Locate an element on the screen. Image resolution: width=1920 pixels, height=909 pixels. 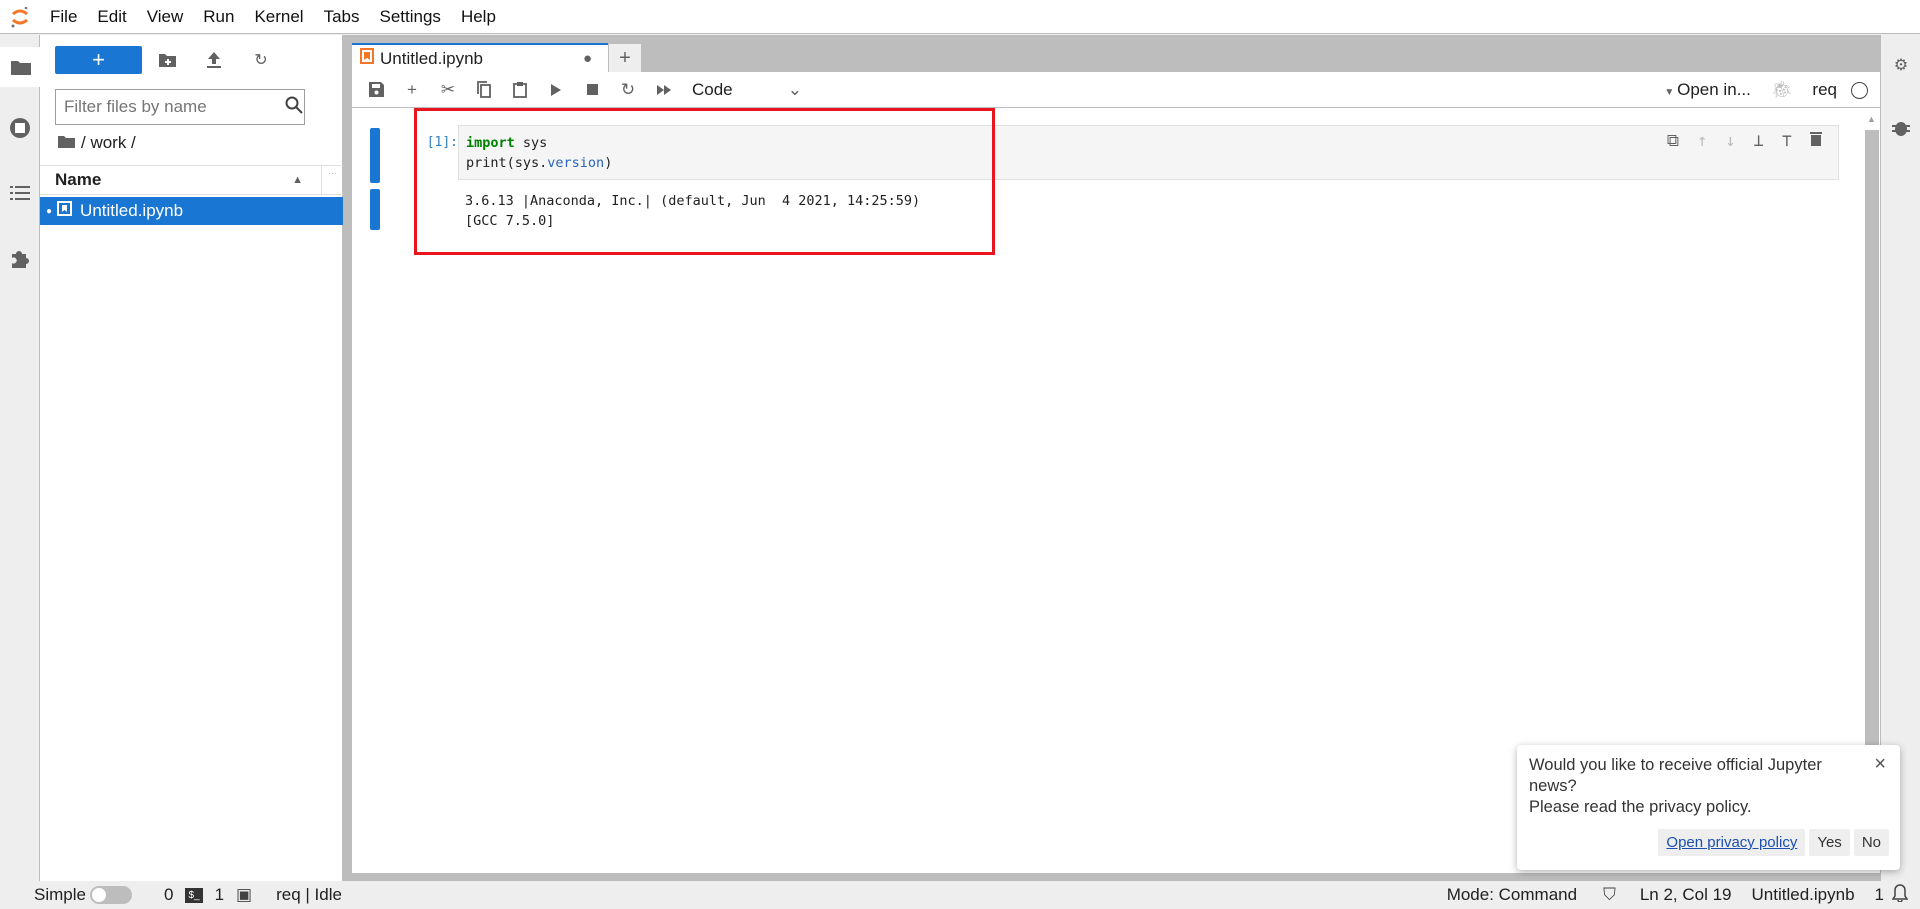
no-button: No is located at coordinates (1871, 842).